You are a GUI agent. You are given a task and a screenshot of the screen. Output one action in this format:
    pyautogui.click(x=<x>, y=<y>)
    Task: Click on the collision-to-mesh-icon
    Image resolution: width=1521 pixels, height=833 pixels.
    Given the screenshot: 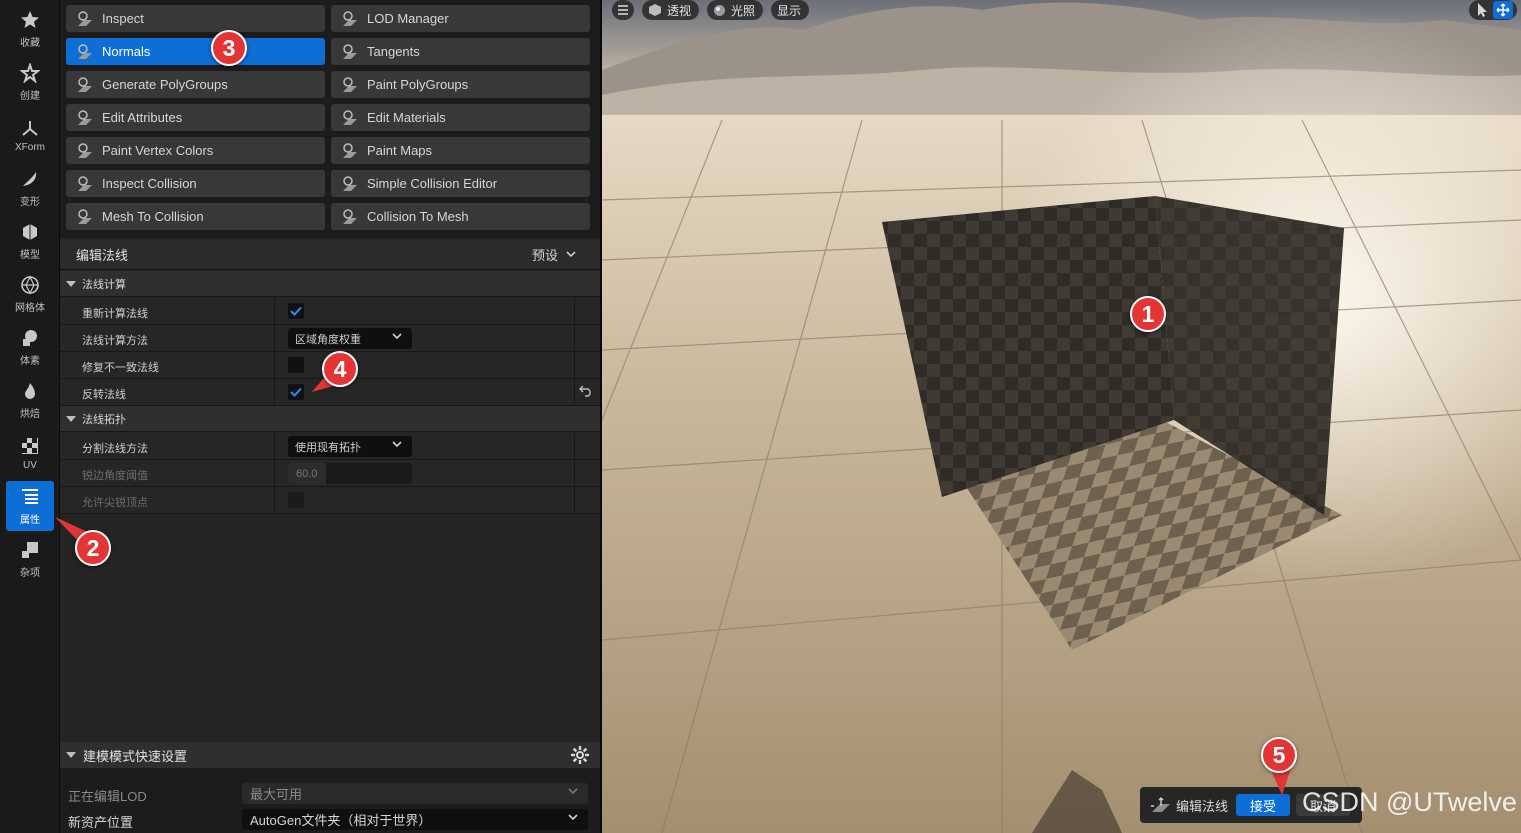 What is the action you would take?
    pyautogui.click(x=350, y=217)
    